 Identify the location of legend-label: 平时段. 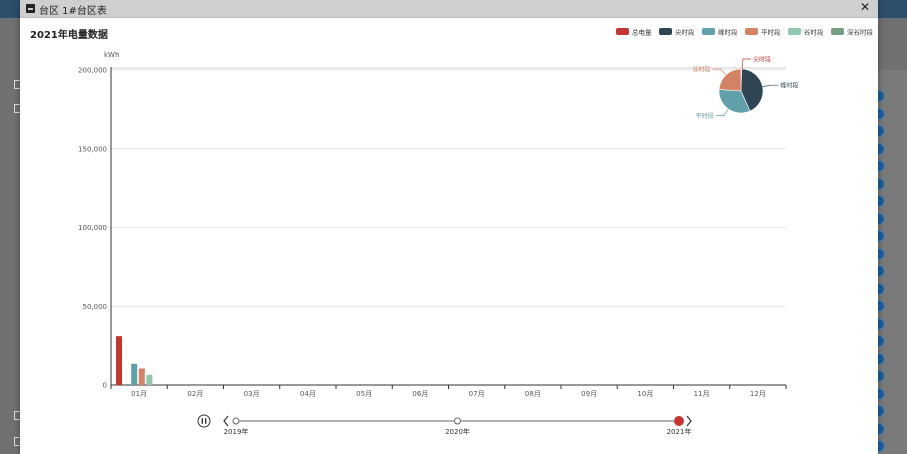
(771, 32).